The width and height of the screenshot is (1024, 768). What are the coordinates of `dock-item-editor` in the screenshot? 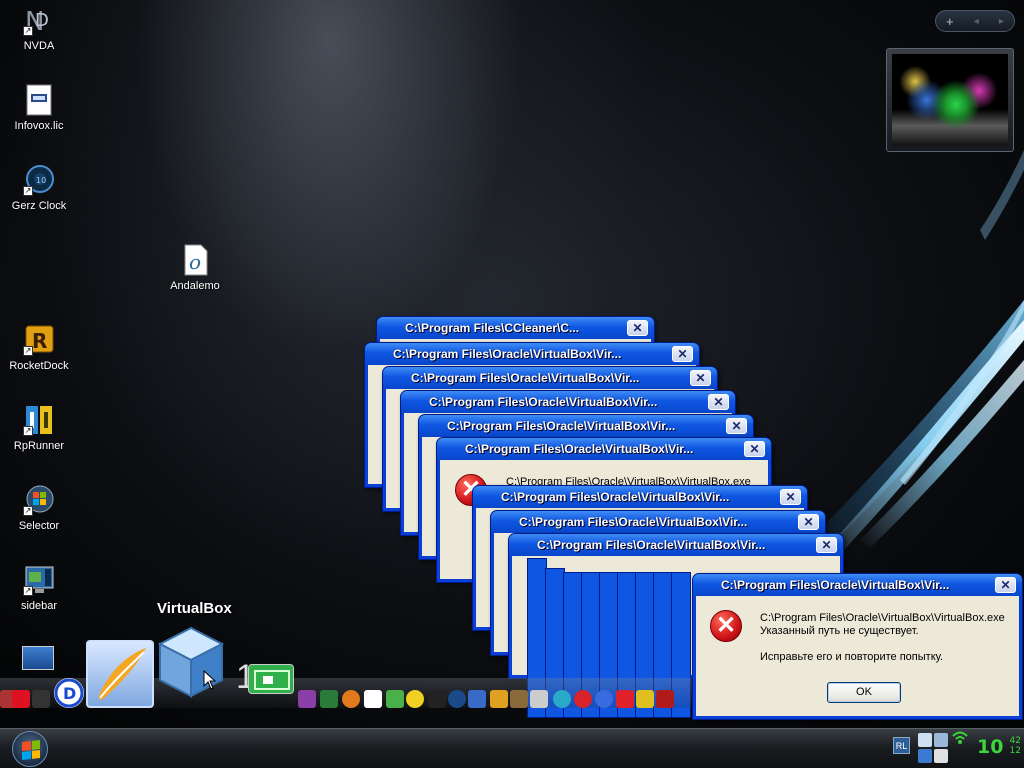 It's located at (120, 674).